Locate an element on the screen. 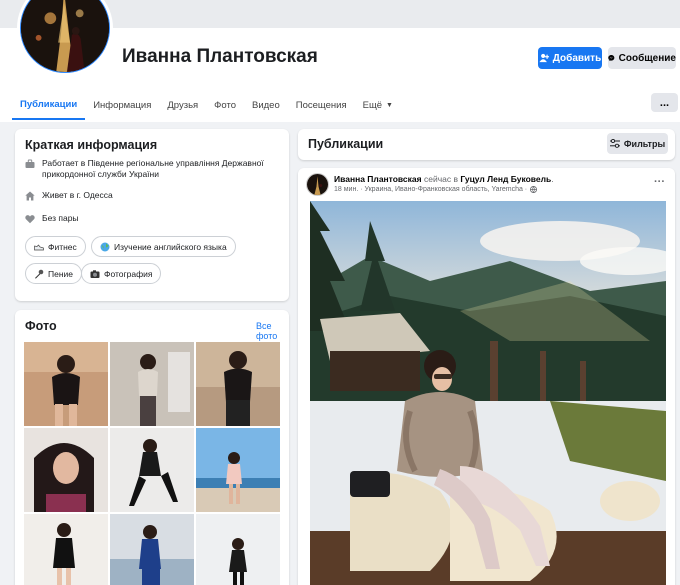  tab-about: Информация is located at coordinates (122, 105).